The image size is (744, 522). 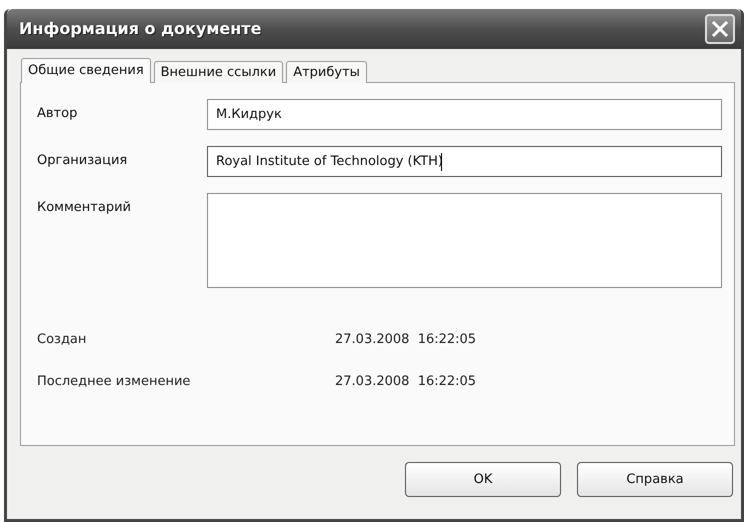 What do you see at coordinates (140, 29) in the screenshot?
I see `window-title: Информация о документе` at bounding box center [140, 29].